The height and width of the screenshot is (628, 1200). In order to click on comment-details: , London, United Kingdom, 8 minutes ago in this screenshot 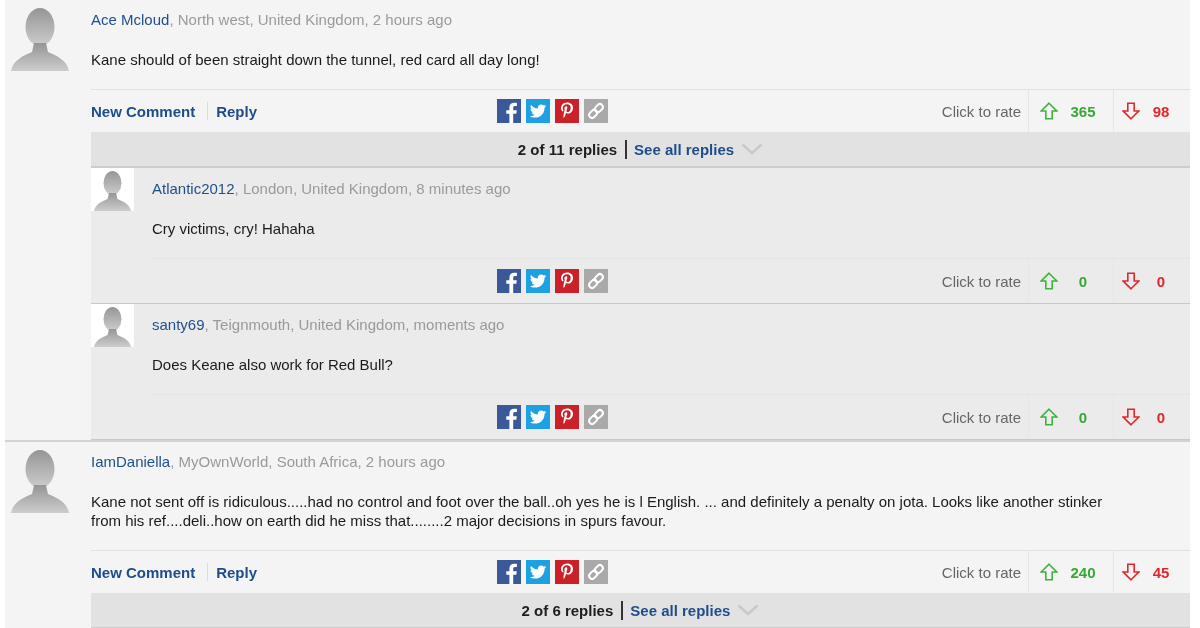, I will do `click(372, 188)`.